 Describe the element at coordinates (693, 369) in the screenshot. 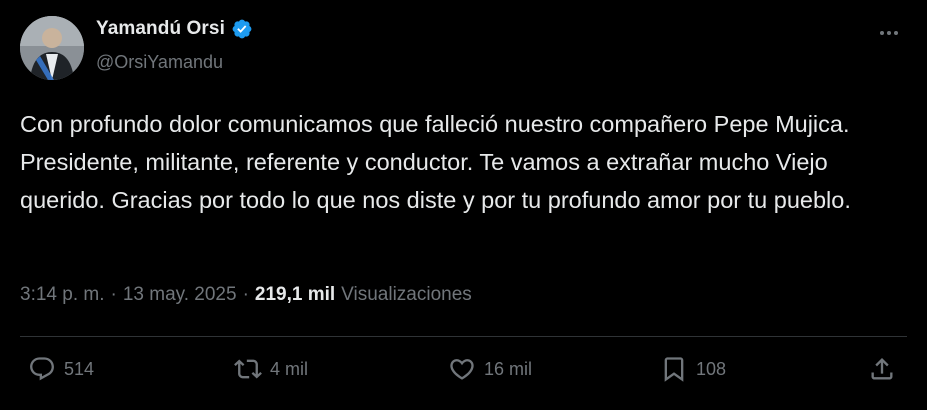

I see `bookmark-button: 108` at that location.